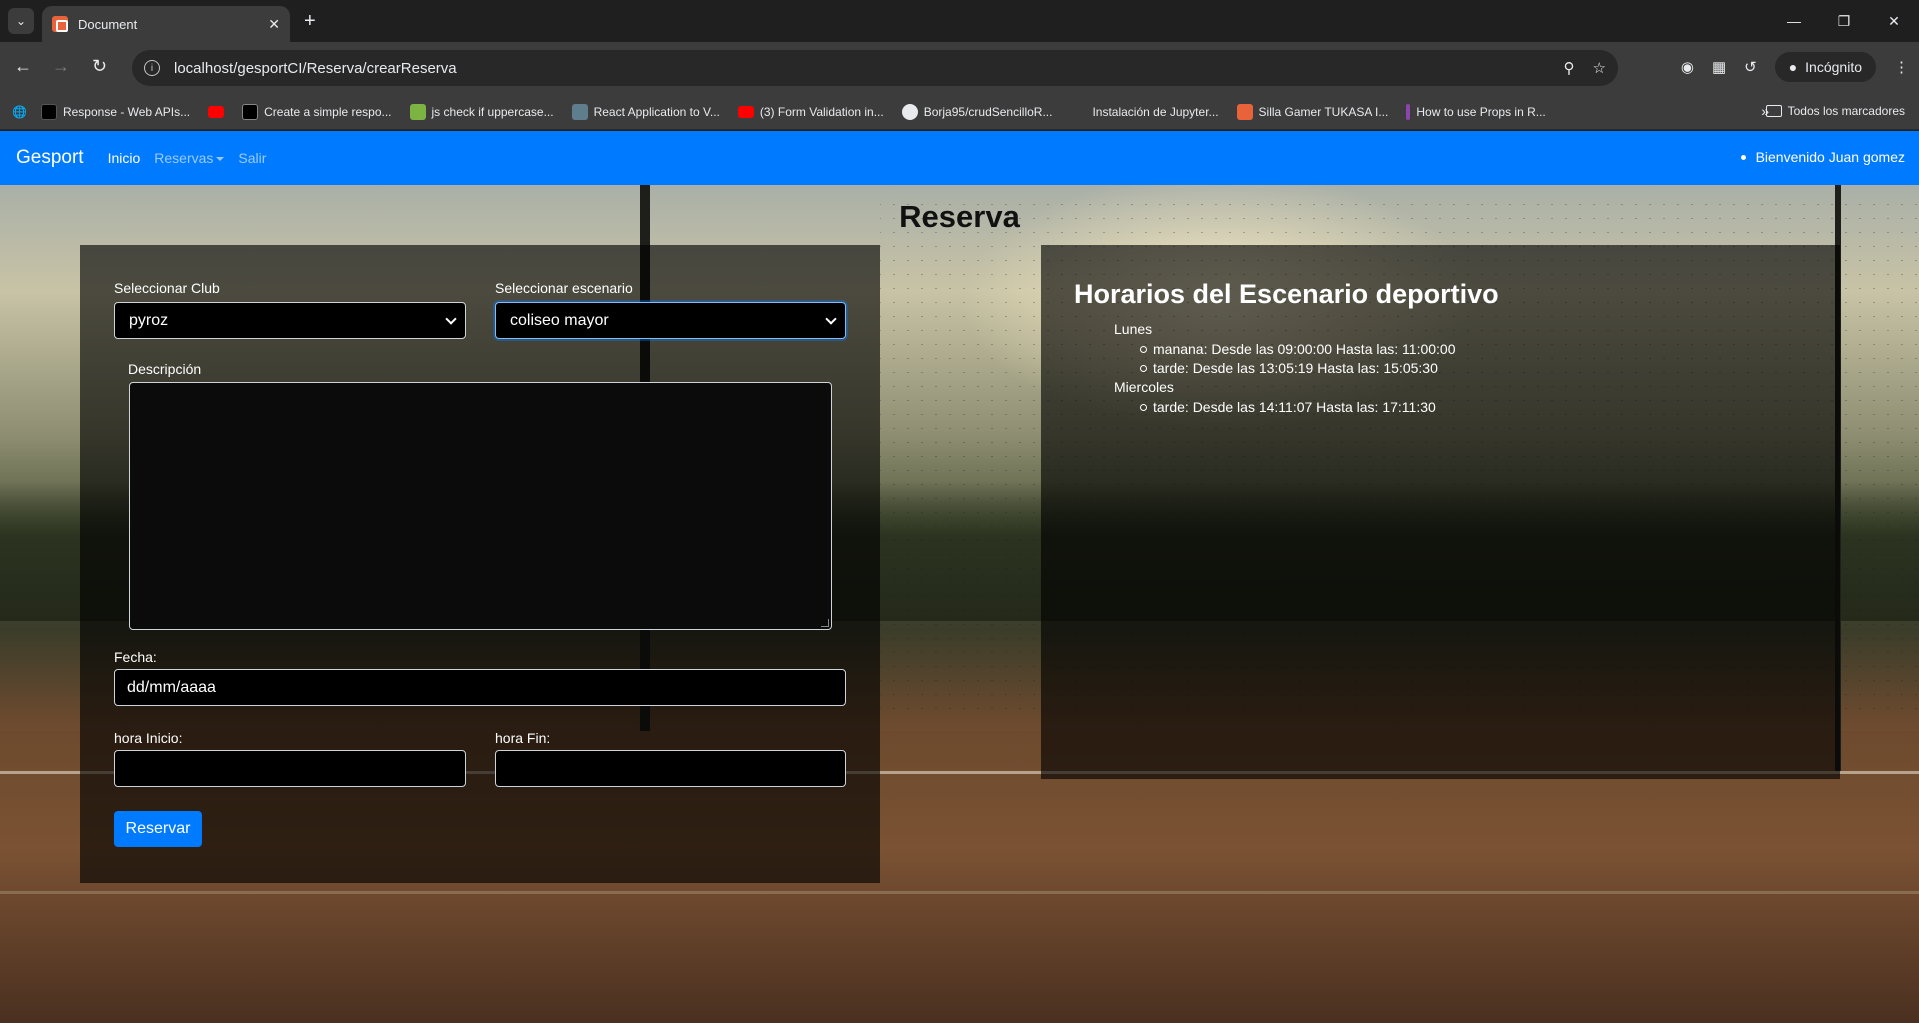 The image size is (1919, 1023). I want to click on page-title: Reserva, so click(959, 216).